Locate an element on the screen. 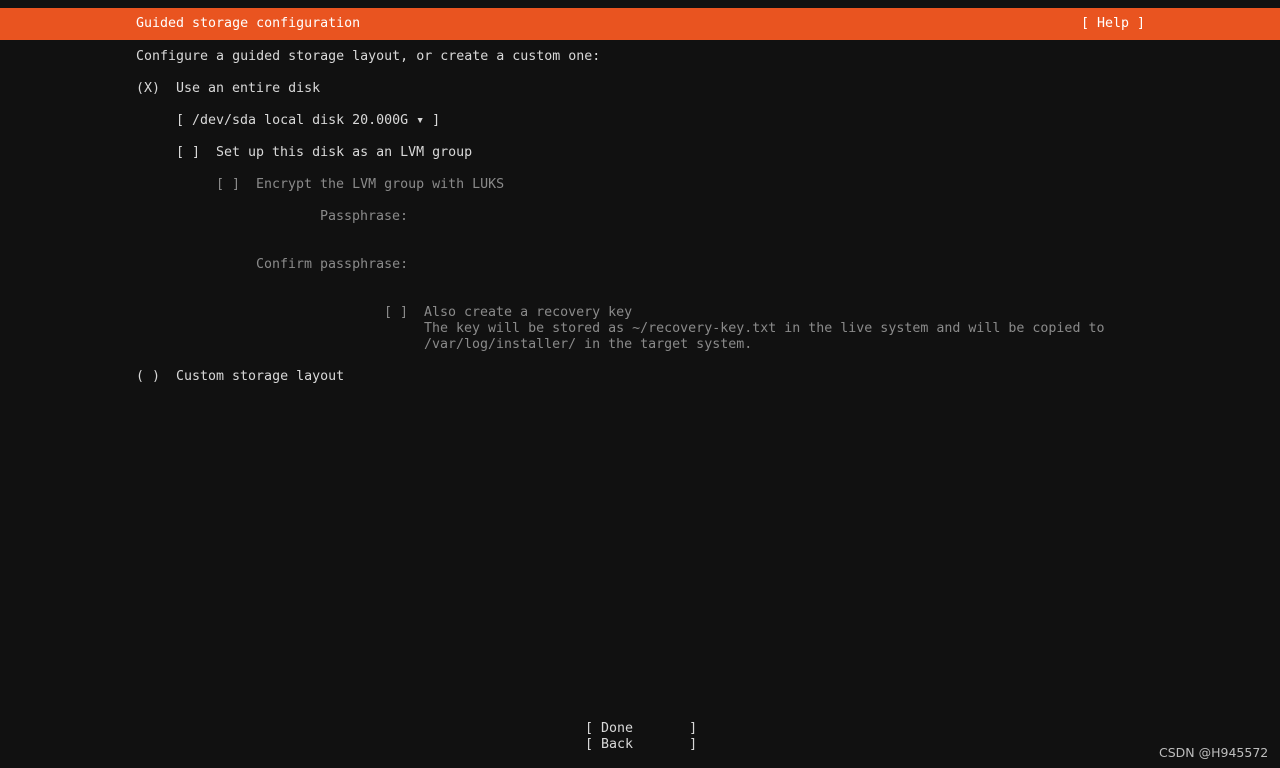 The image size is (1280, 768). recovery-key-checkbox: [ ] is located at coordinates (396, 313).